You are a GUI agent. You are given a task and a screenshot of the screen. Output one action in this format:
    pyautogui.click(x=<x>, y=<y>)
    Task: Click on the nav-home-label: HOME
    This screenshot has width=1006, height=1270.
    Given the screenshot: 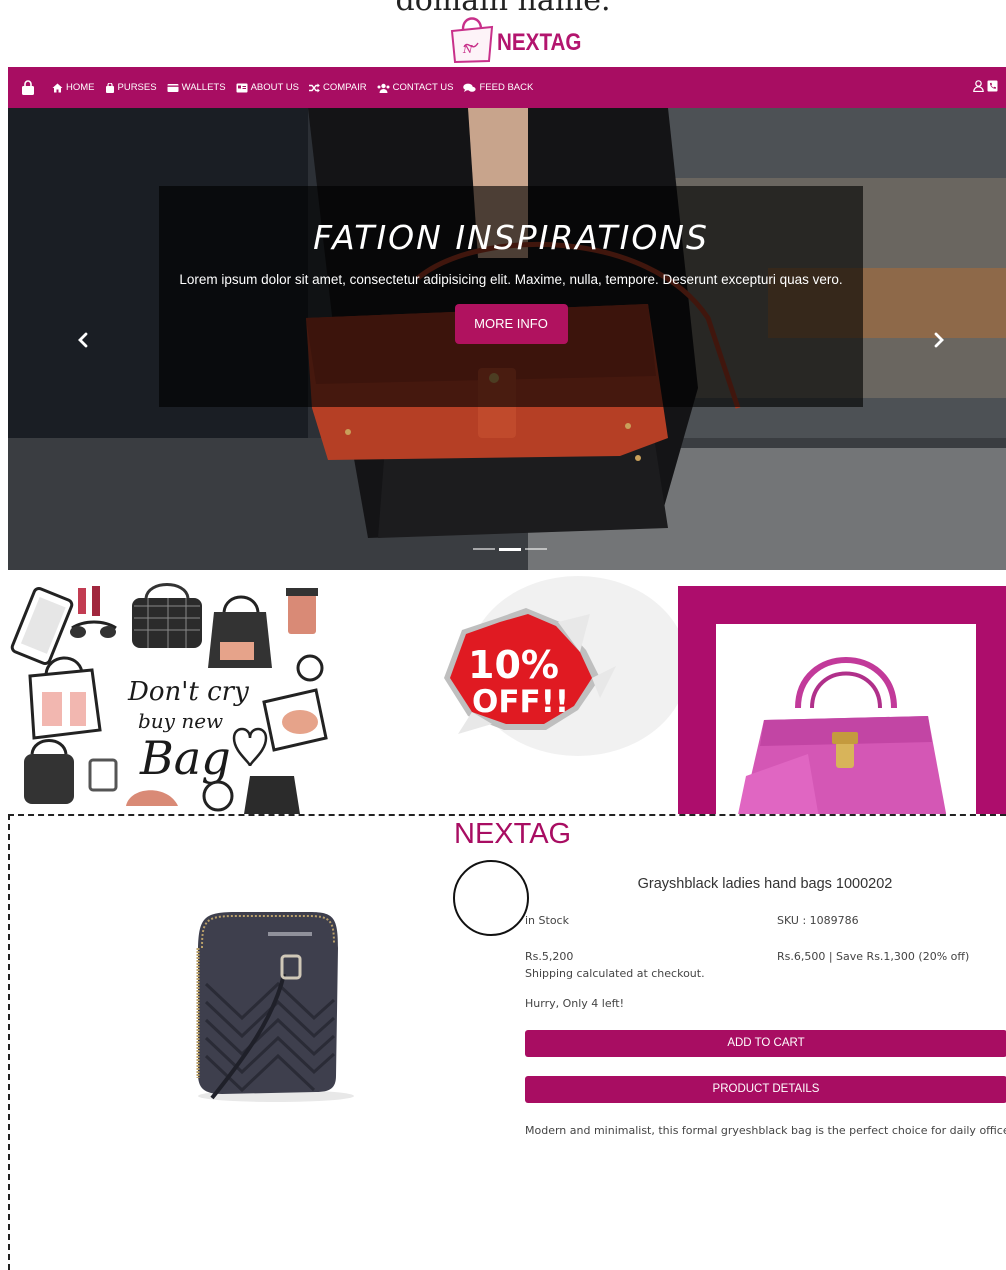 What is the action you would take?
    pyautogui.click(x=80, y=87)
    